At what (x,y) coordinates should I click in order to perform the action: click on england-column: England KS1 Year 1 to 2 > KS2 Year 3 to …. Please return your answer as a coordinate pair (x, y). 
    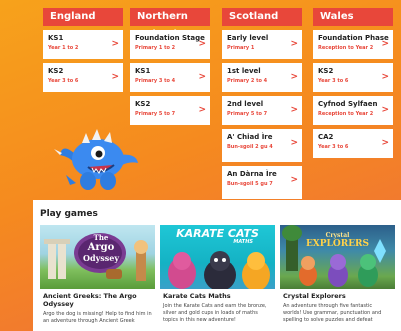
    Looking at the image, I should click on (83, 50).